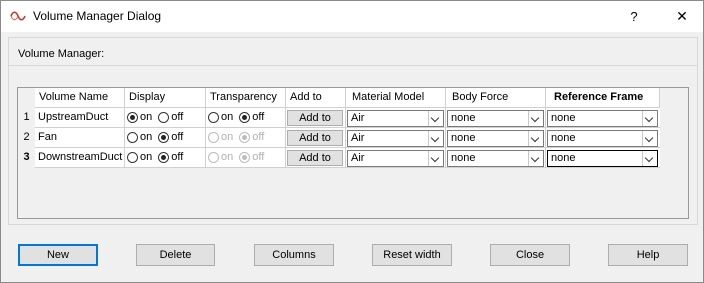 The width and height of the screenshot is (704, 283). Describe the element at coordinates (61, 54) in the screenshot. I see `group-label: Volume Manager:` at that location.